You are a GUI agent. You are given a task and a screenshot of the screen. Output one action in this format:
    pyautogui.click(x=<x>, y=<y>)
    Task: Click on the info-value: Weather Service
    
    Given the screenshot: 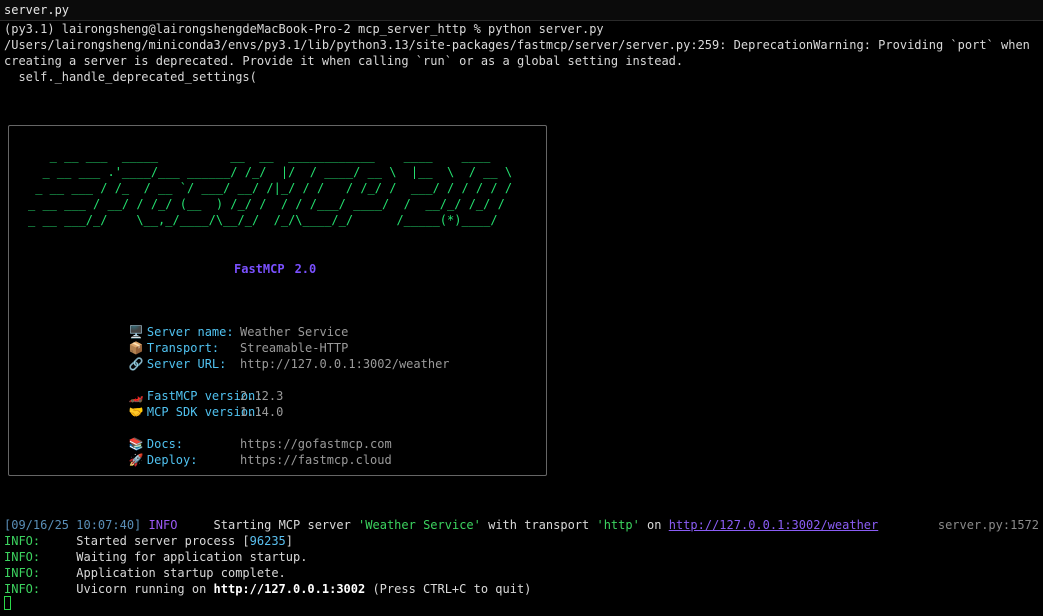 What is the action you would take?
    pyautogui.click(x=294, y=332)
    